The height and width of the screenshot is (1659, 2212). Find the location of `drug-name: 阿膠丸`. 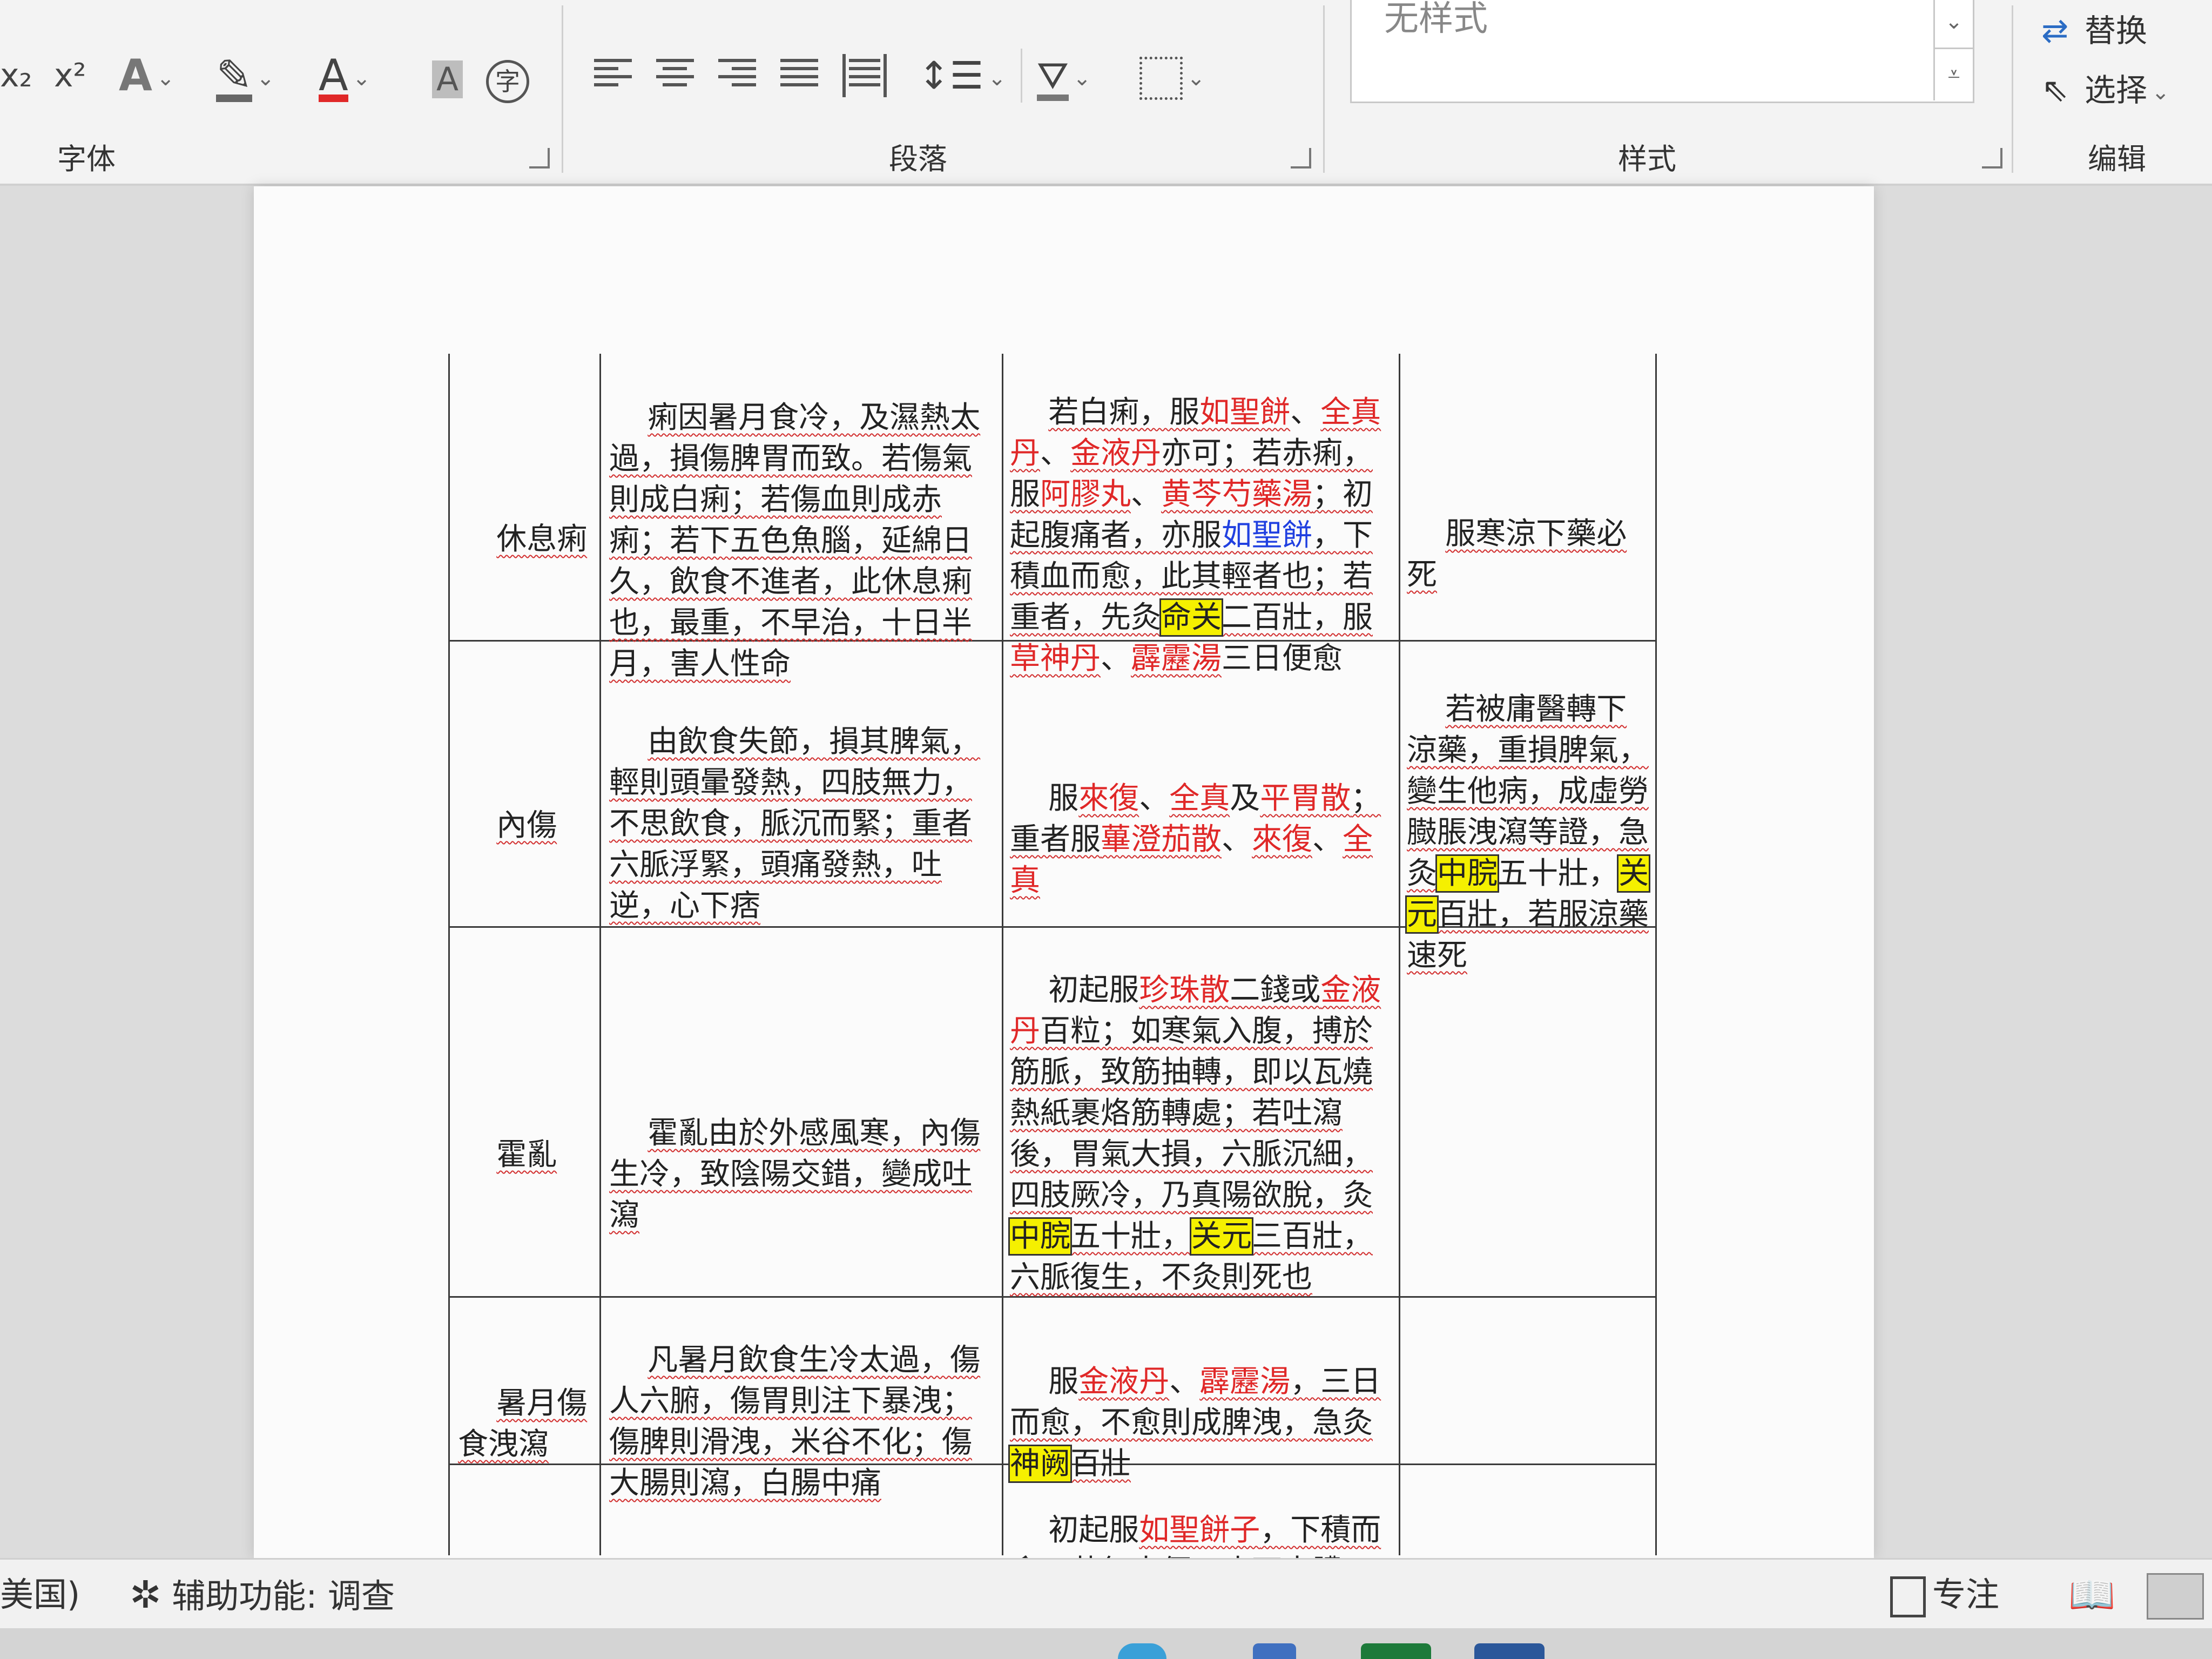

drug-name: 阿膠丸 is located at coordinates (1085, 494).